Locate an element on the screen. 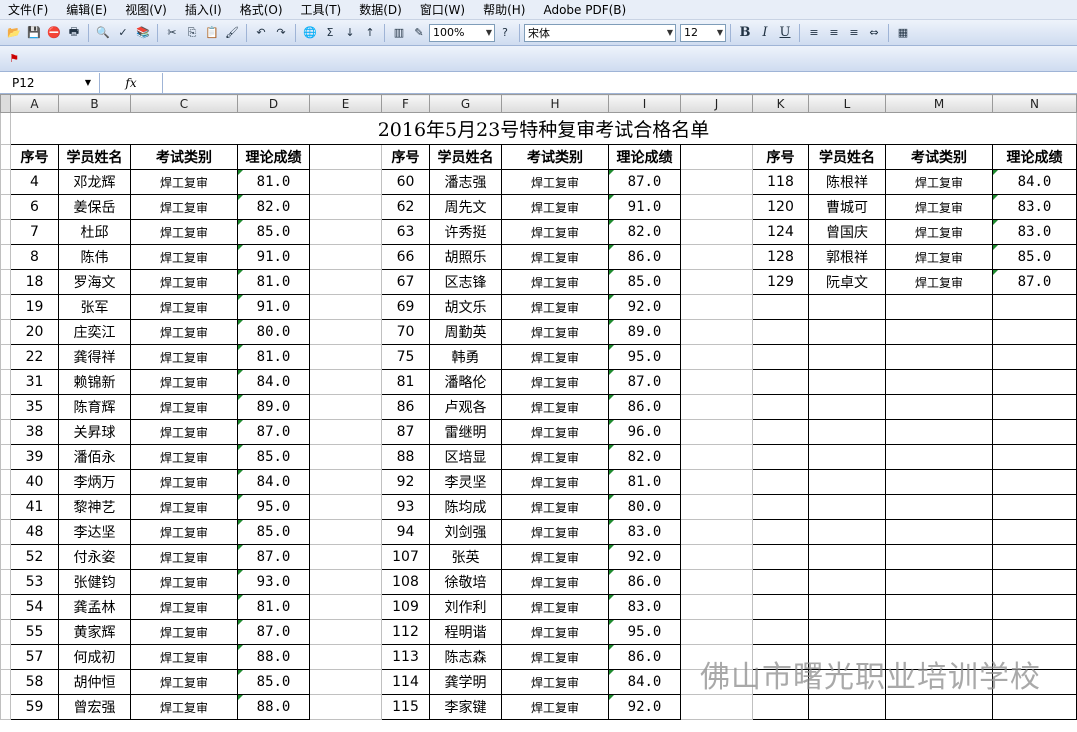 This screenshot has width=1077, height=732. serial-number-cell: 8 is located at coordinates (34, 257).